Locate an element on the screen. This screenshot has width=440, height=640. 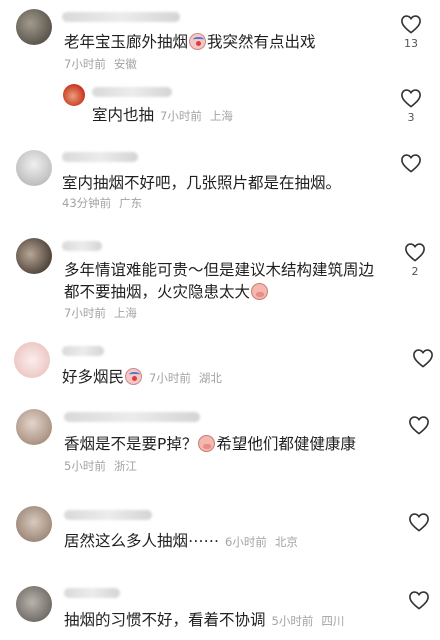
comment-meta: 7小时前 安徽 is located at coordinates (104, 64).